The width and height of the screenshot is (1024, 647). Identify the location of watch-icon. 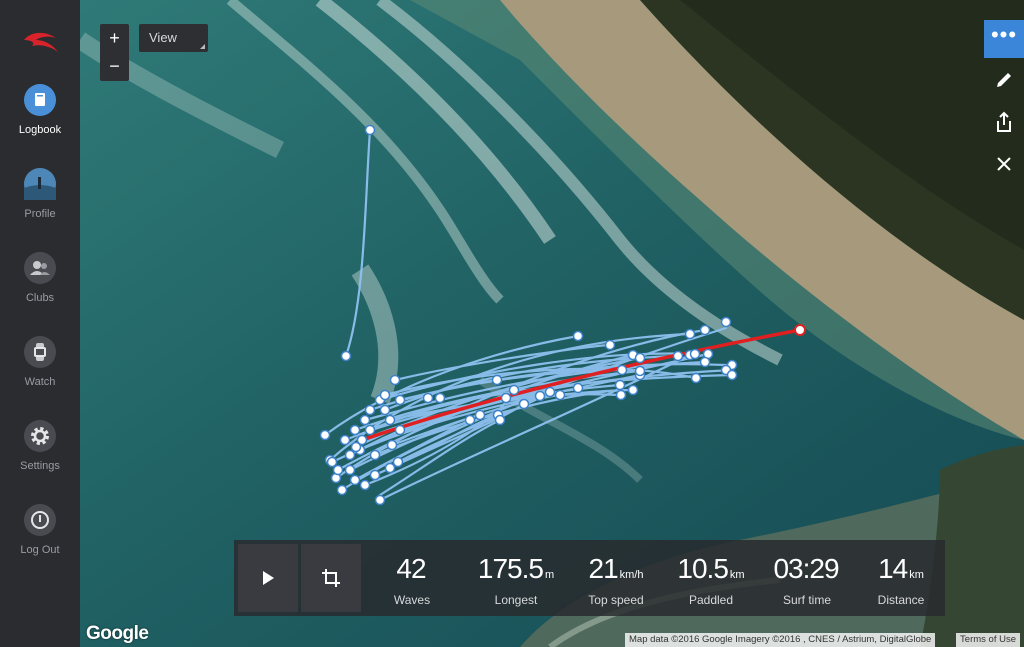
(40, 352).